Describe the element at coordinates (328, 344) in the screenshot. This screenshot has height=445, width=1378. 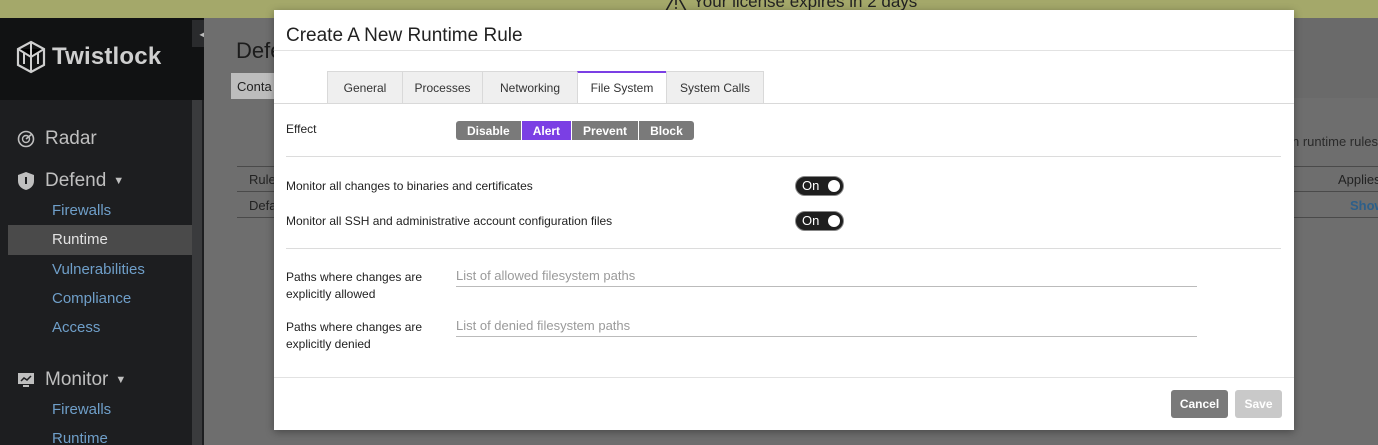
I see `denied-paths-label-line2: explicitly denied` at that location.